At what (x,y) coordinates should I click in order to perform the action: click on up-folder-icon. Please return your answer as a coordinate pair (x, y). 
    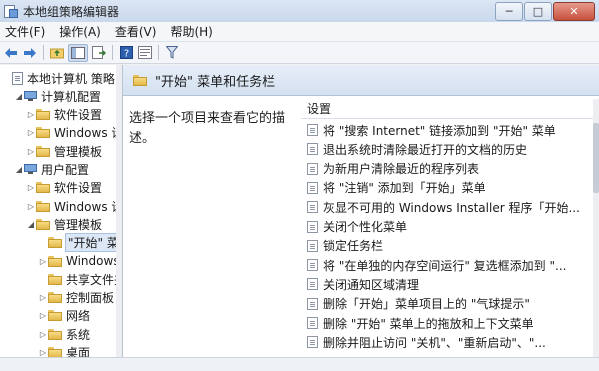
    Looking at the image, I should click on (57, 53).